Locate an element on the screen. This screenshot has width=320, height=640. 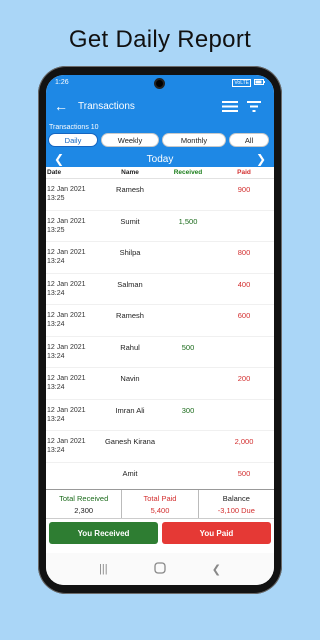
table-header: Date Name Received Paid is located at coordinates (160, 173).